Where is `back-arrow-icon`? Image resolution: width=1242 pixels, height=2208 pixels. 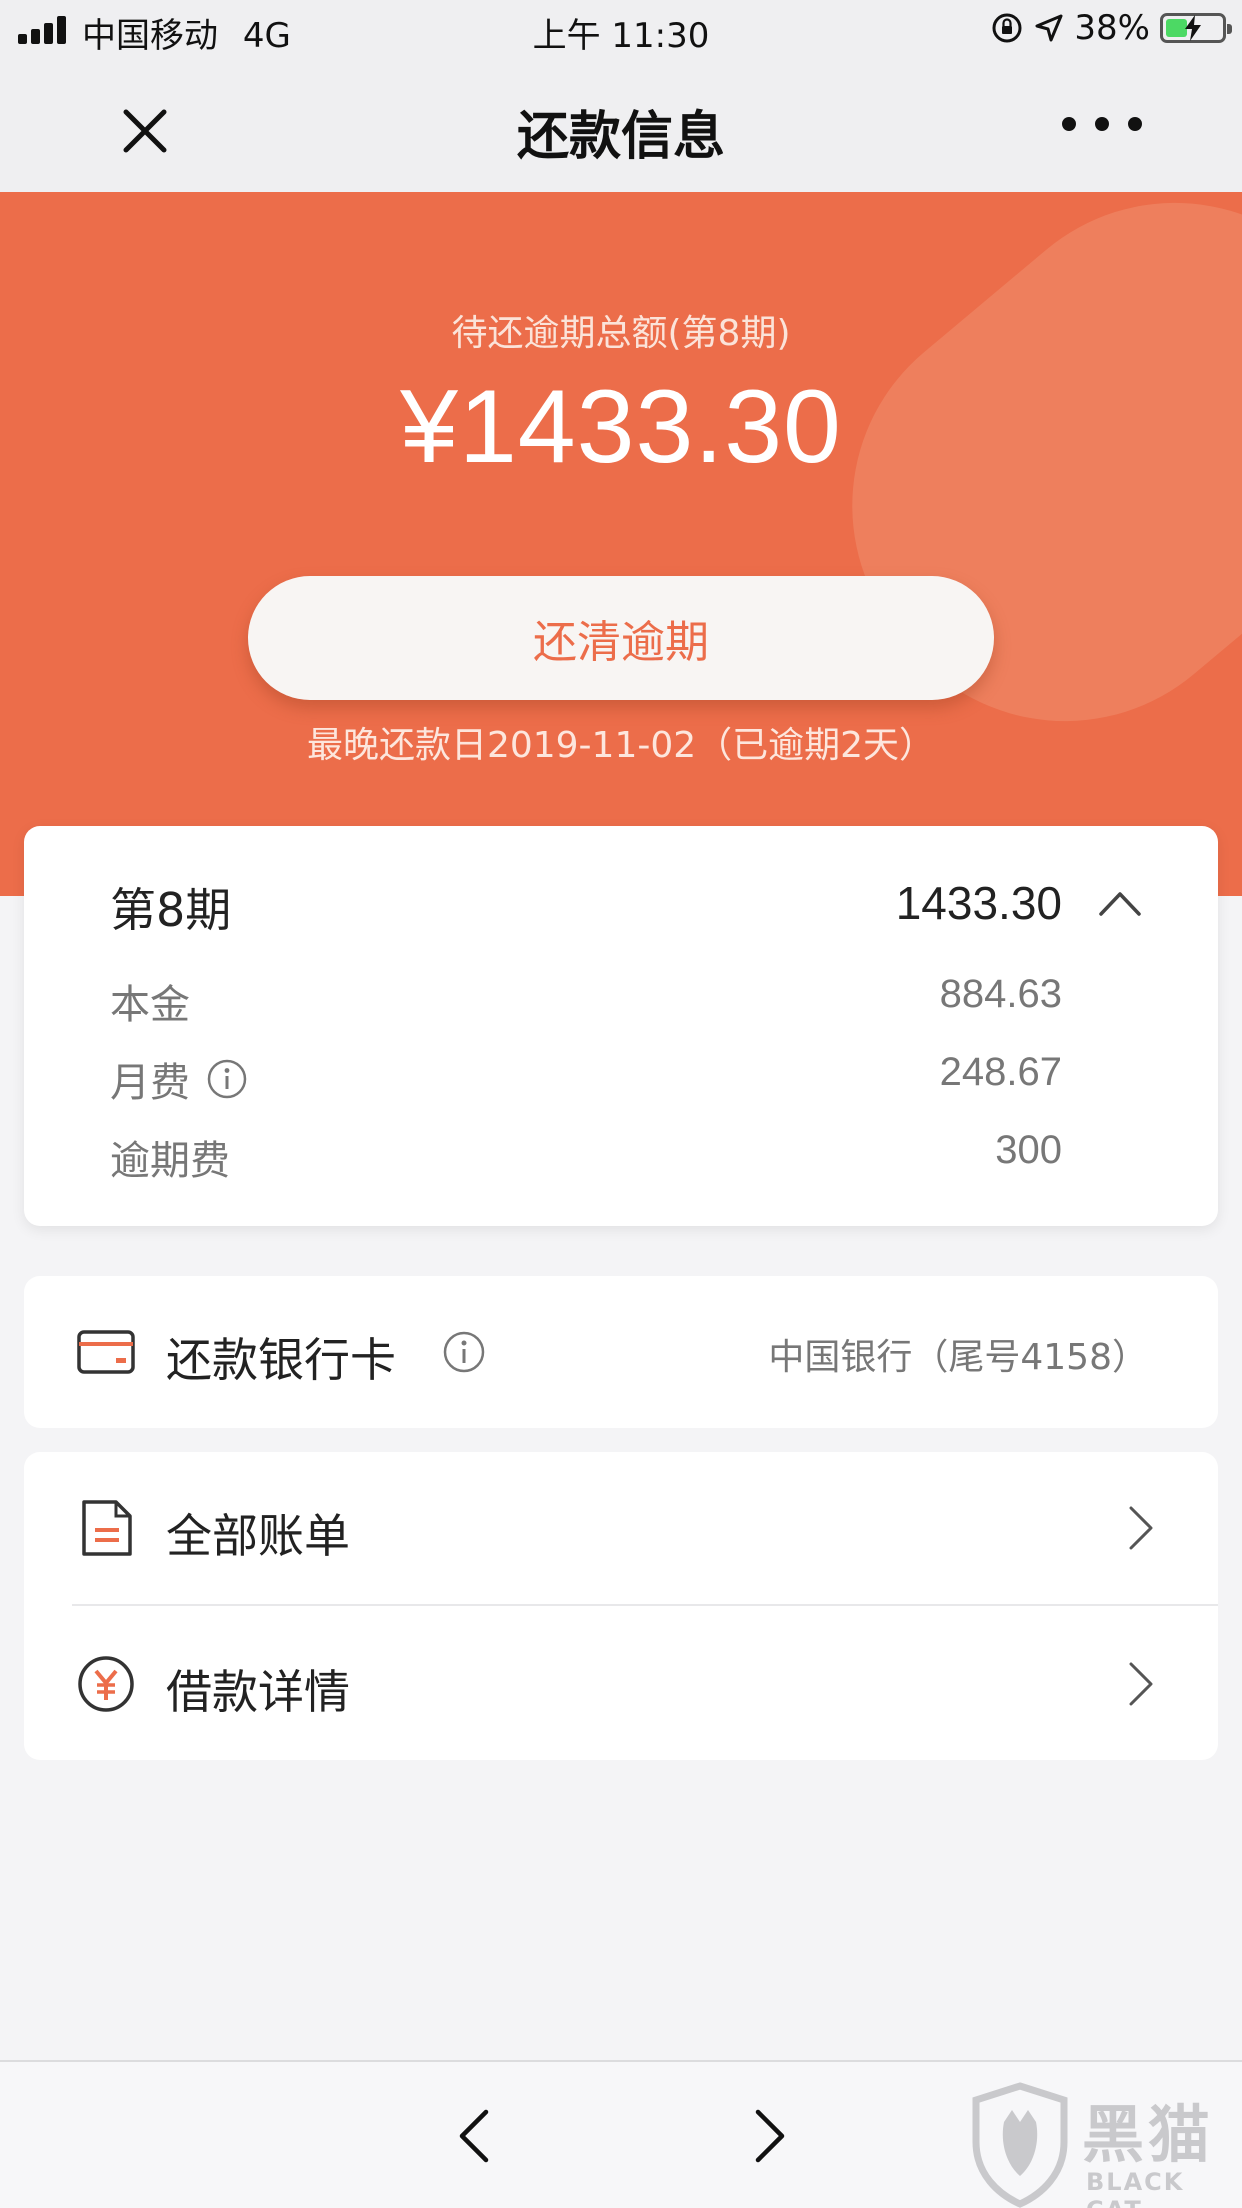 back-arrow-icon is located at coordinates (474, 2136).